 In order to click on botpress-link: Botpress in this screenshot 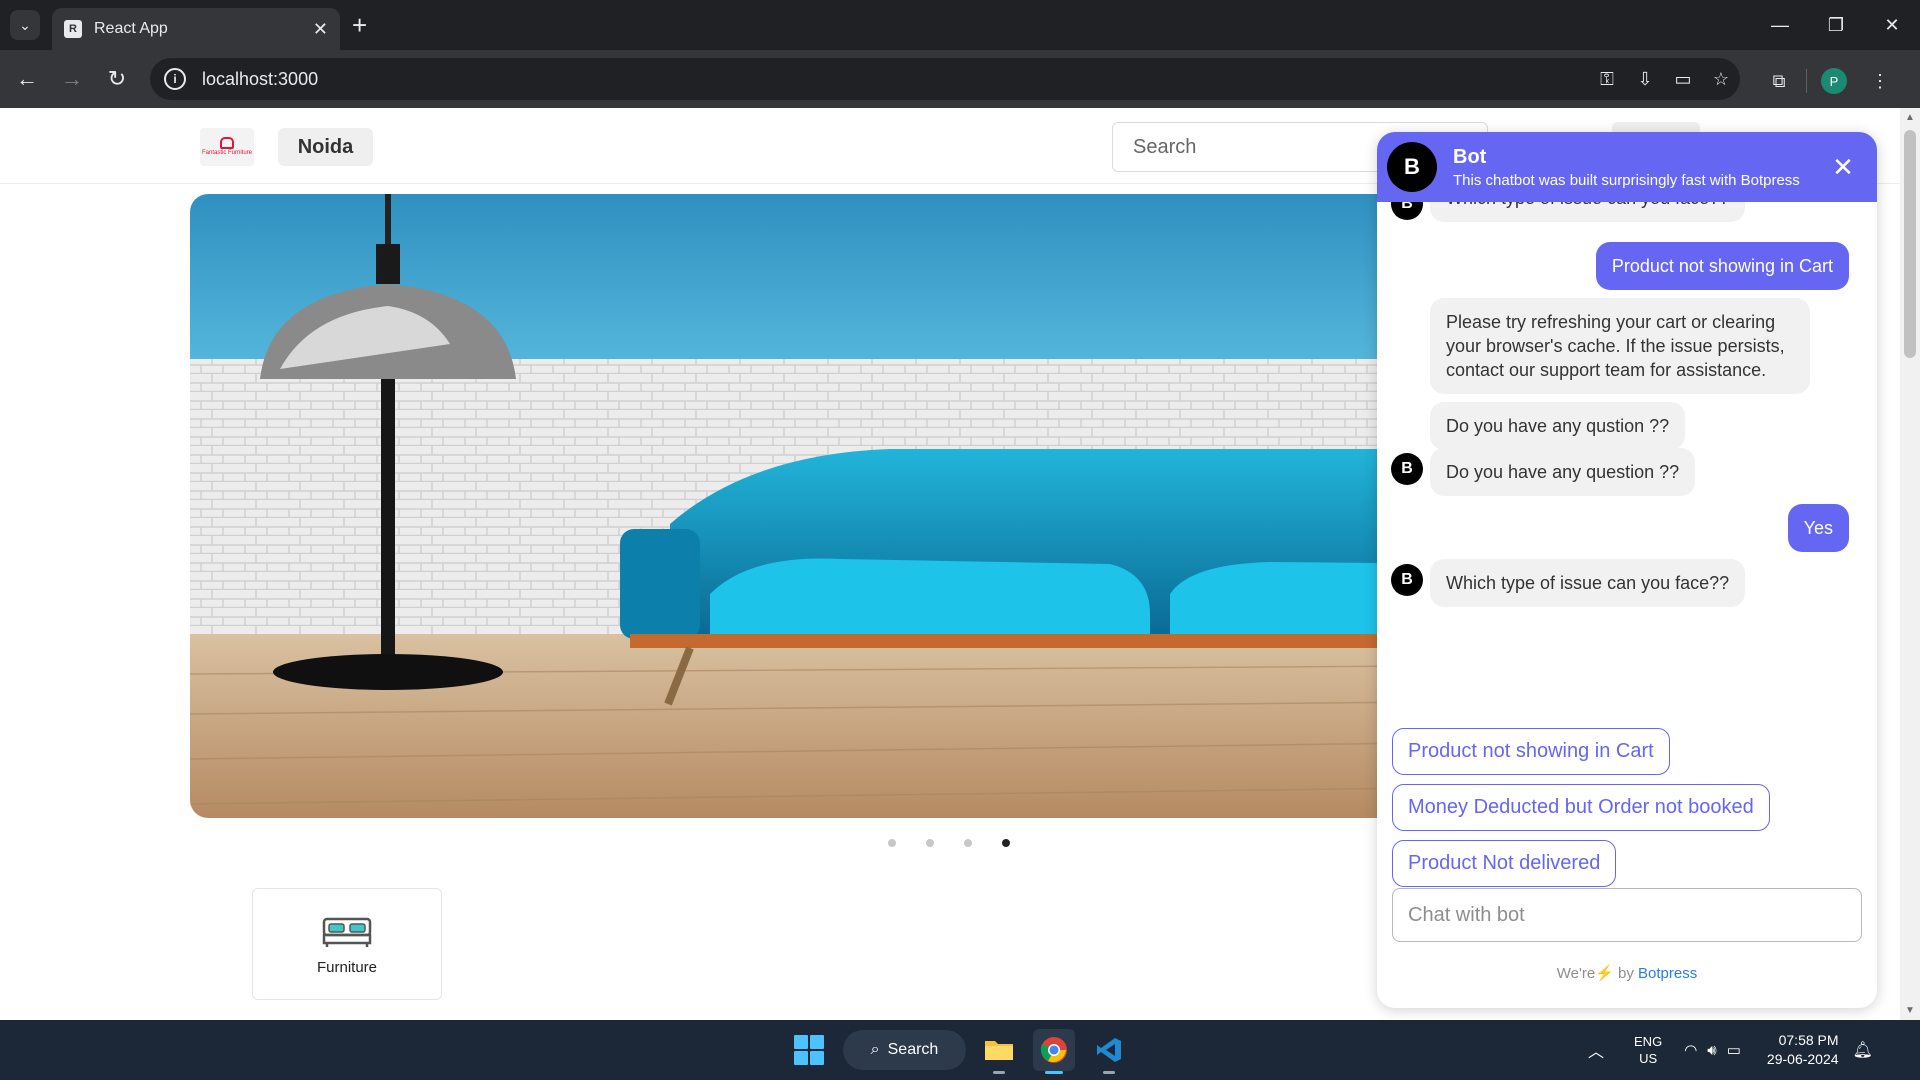, I will do `click(1667, 973)`.